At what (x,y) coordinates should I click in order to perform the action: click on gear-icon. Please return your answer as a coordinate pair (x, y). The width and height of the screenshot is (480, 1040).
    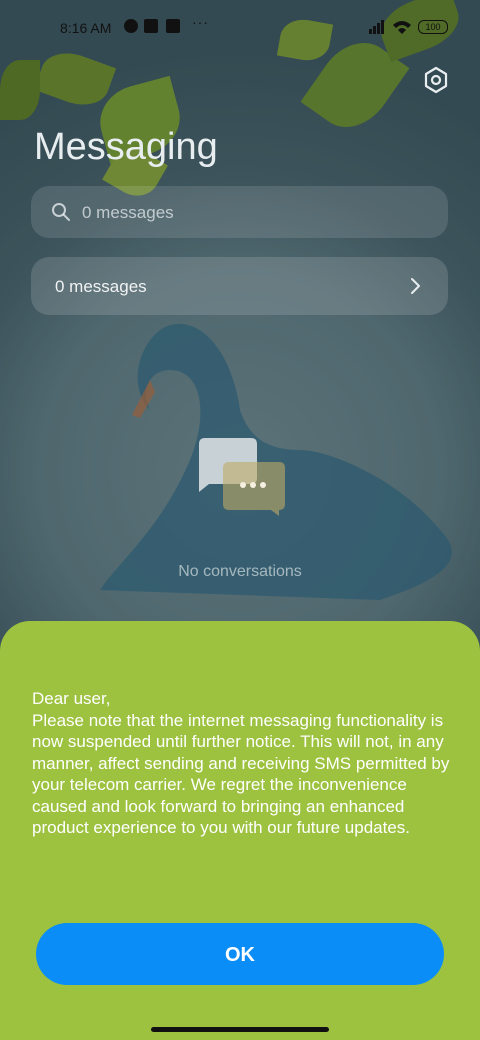
    Looking at the image, I should click on (436, 80).